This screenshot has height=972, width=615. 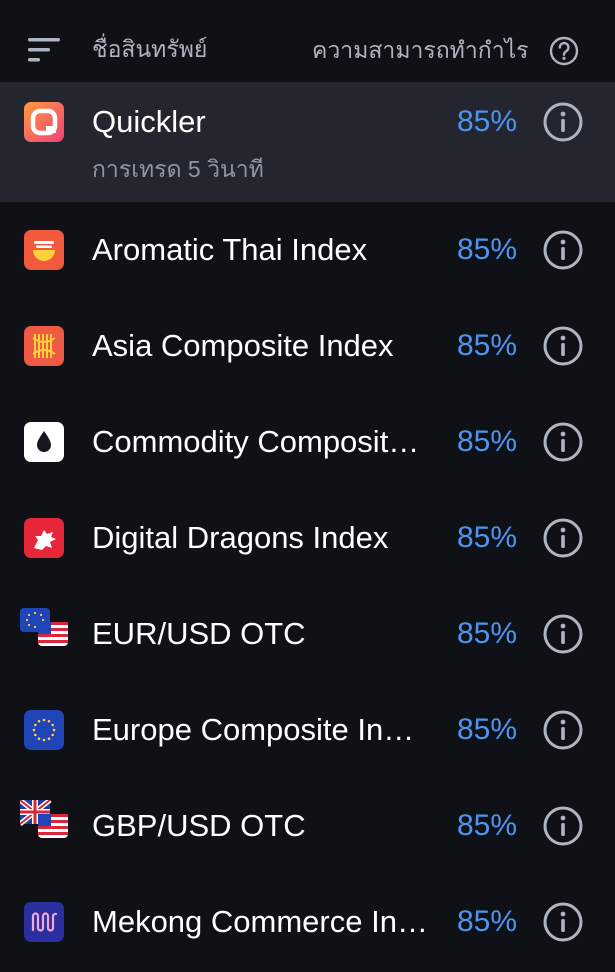 I want to click on column-header-profit: ความสามารถทำกำไร, so click(x=420, y=51).